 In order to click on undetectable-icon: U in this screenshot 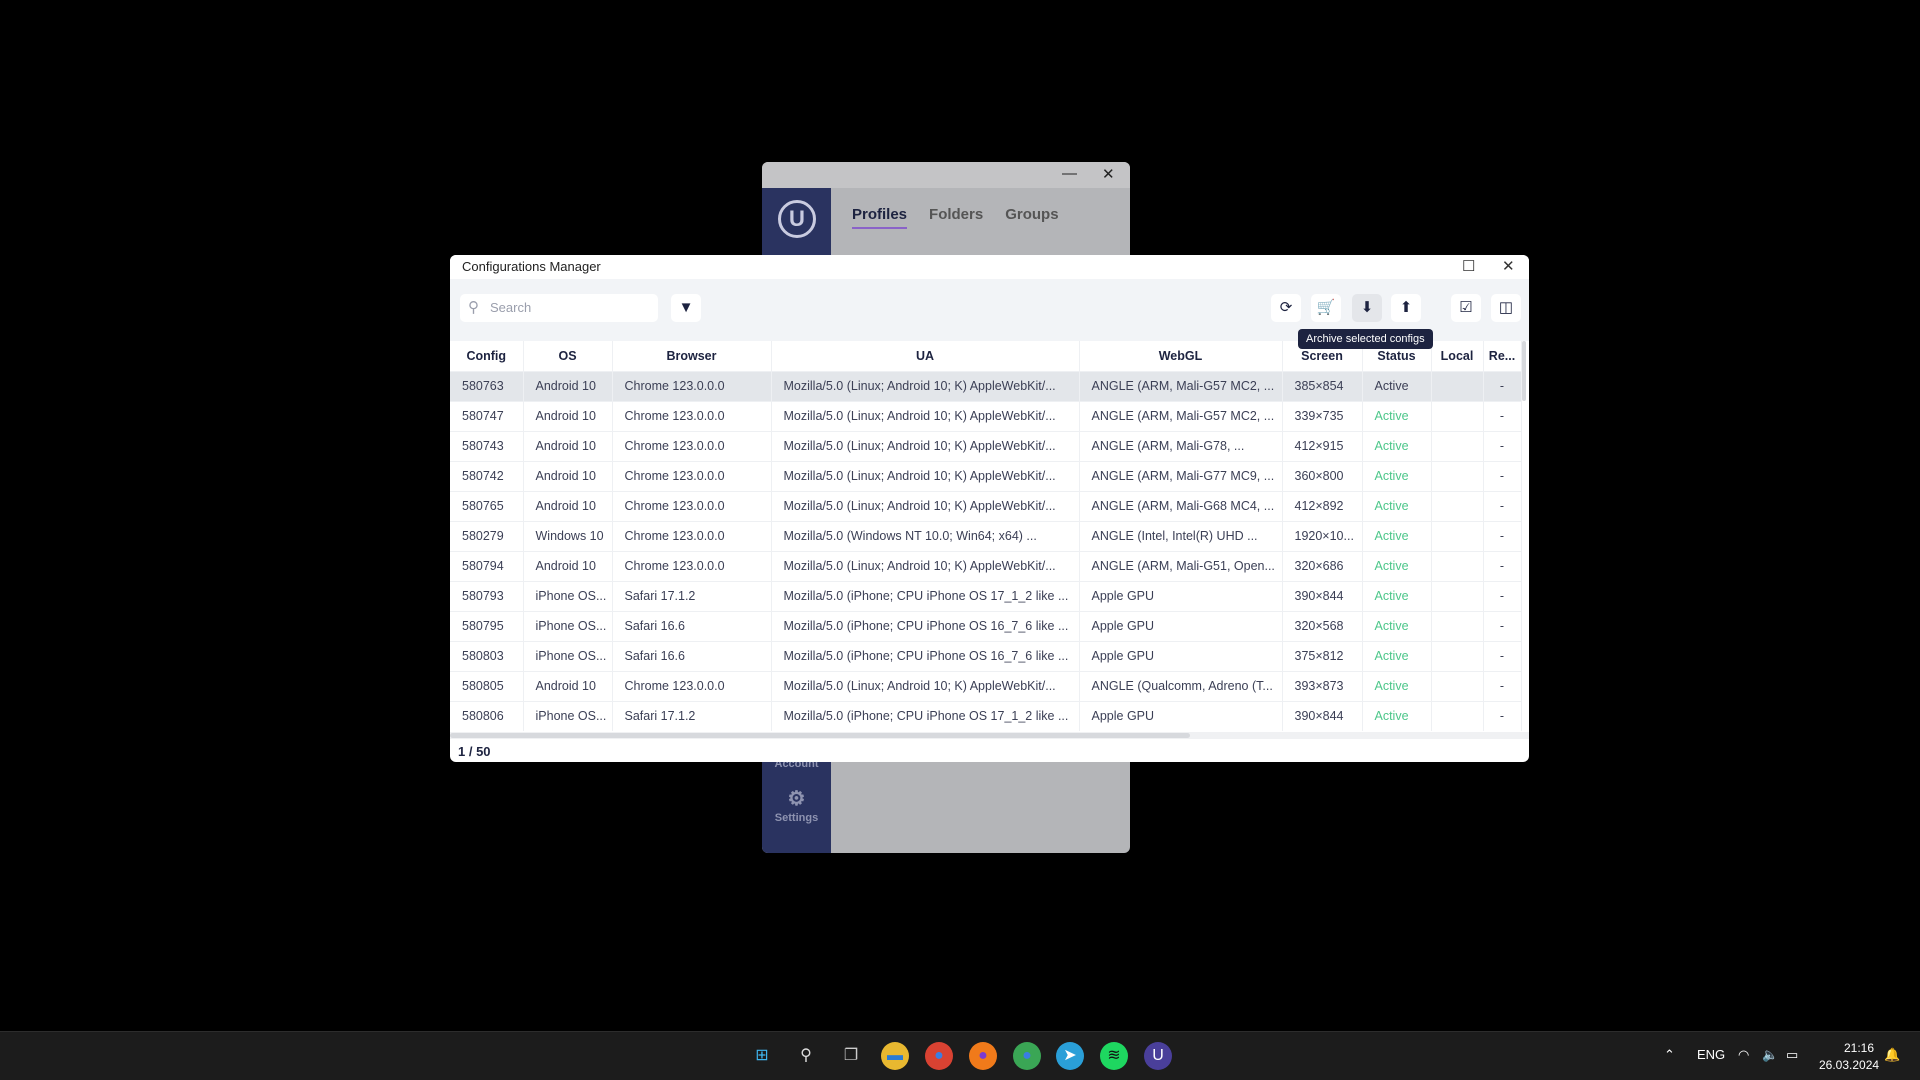, I will do `click(1158, 1056)`.